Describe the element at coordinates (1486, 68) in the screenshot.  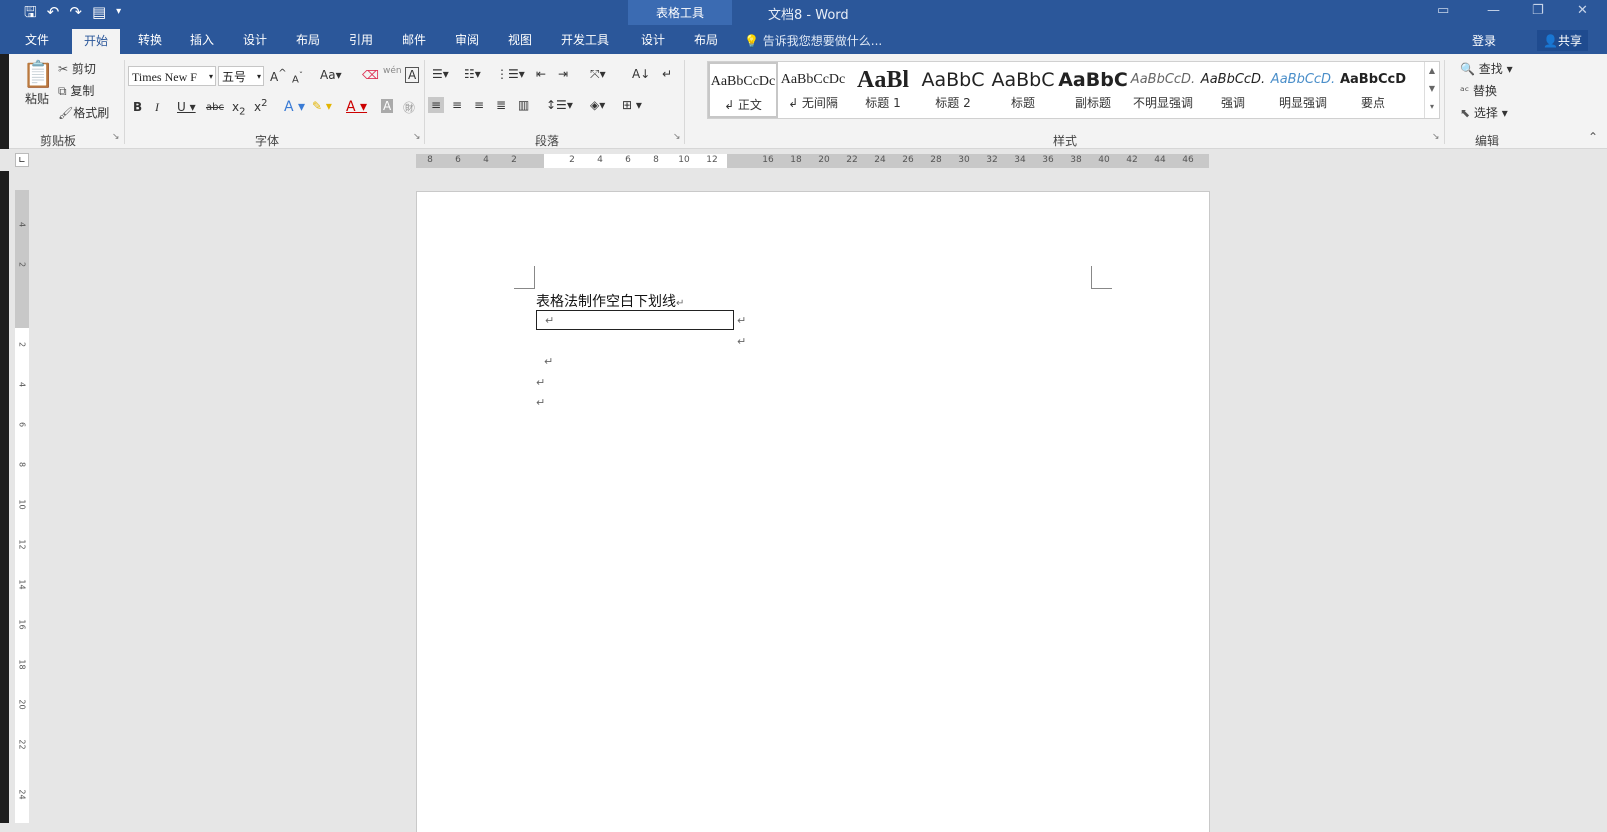
I see `find-button: 🔍 查找 ▾` at that location.